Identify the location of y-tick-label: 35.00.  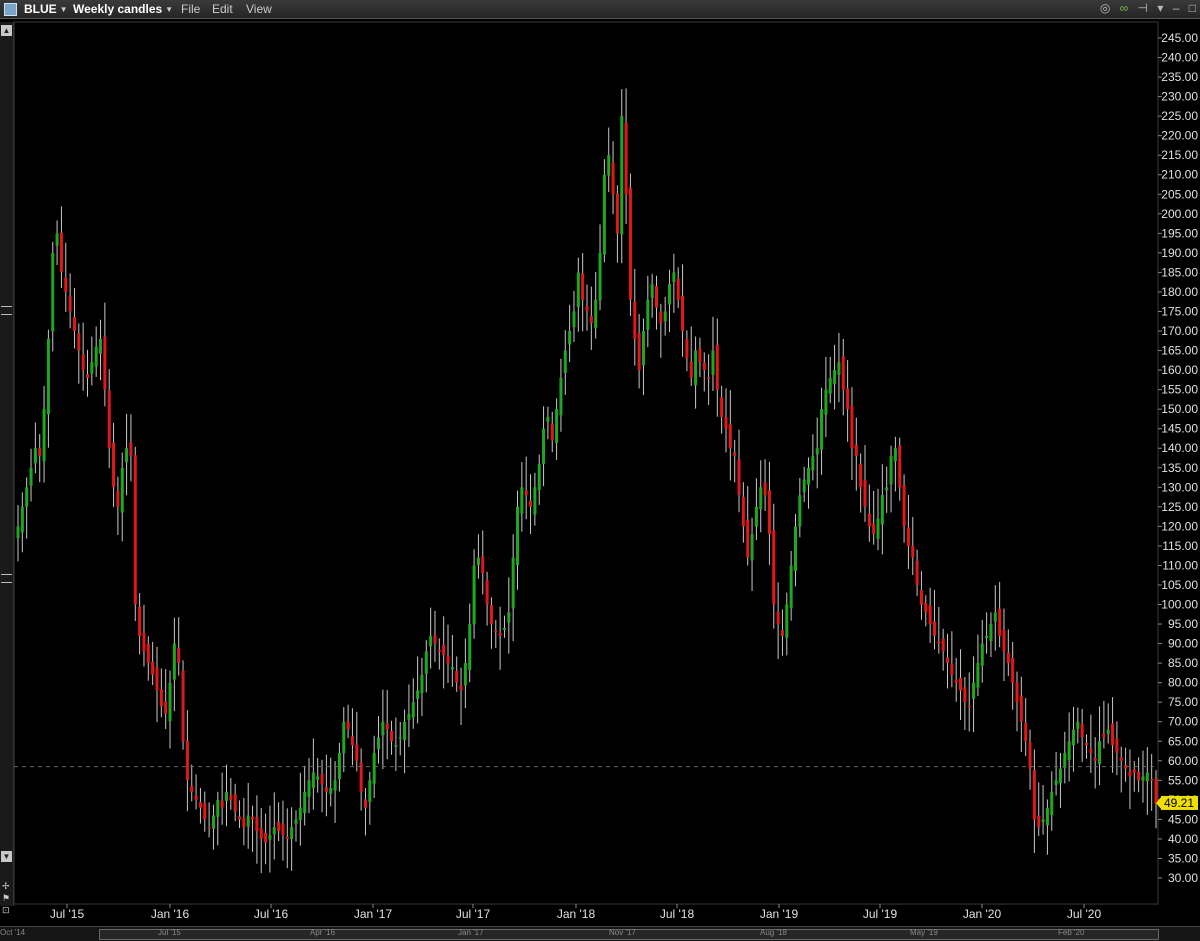
(1183, 858).